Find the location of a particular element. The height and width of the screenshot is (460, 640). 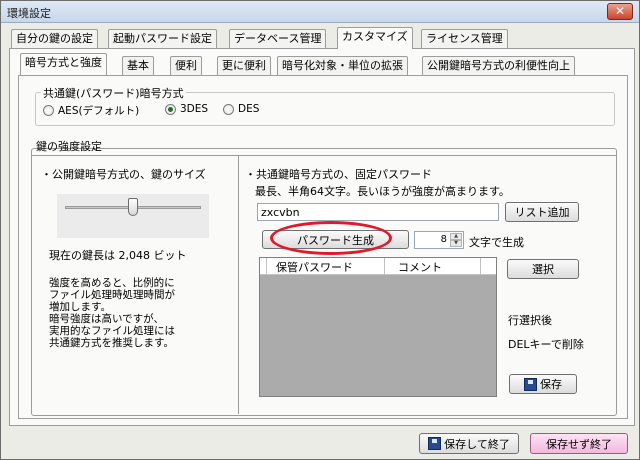

close-icon: ✕ is located at coordinates (620, 11).